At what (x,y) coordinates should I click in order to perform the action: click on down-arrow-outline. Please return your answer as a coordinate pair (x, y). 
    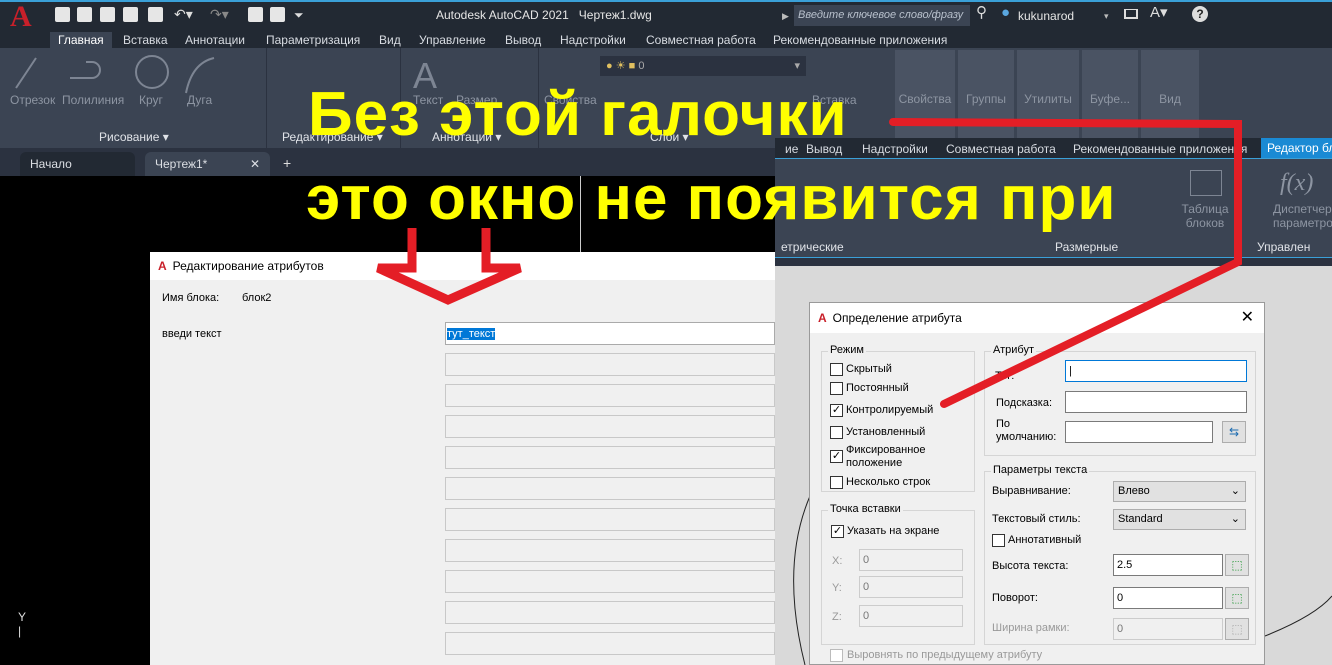
    Looking at the image, I should click on (449, 266).